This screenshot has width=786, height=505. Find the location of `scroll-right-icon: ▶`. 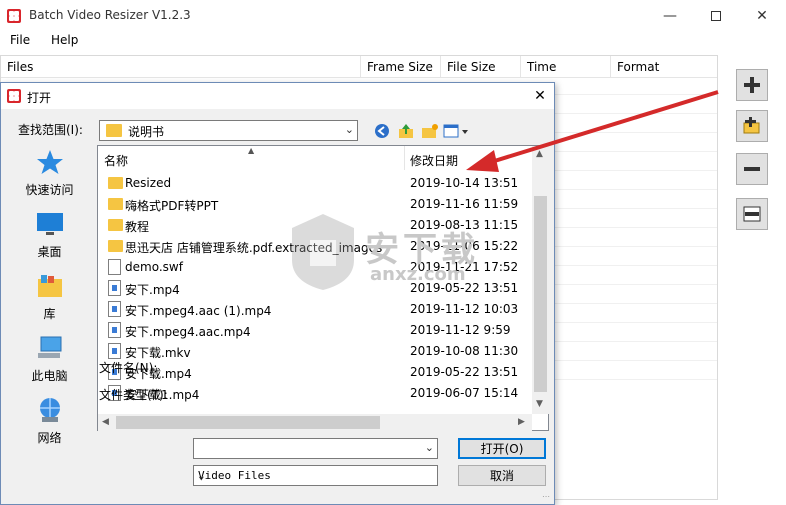

scroll-right-icon: ▶ is located at coordinates (521, 422).